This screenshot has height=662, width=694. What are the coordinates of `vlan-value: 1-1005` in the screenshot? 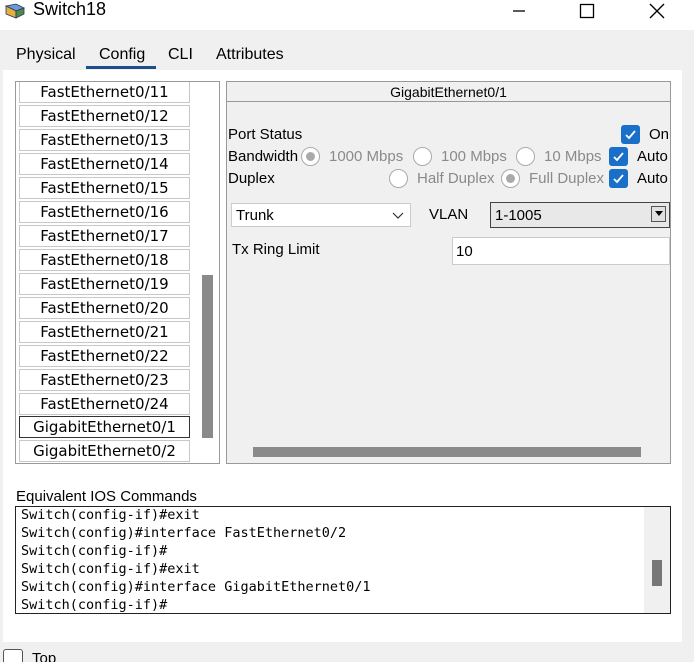 It's located at (518, 215).